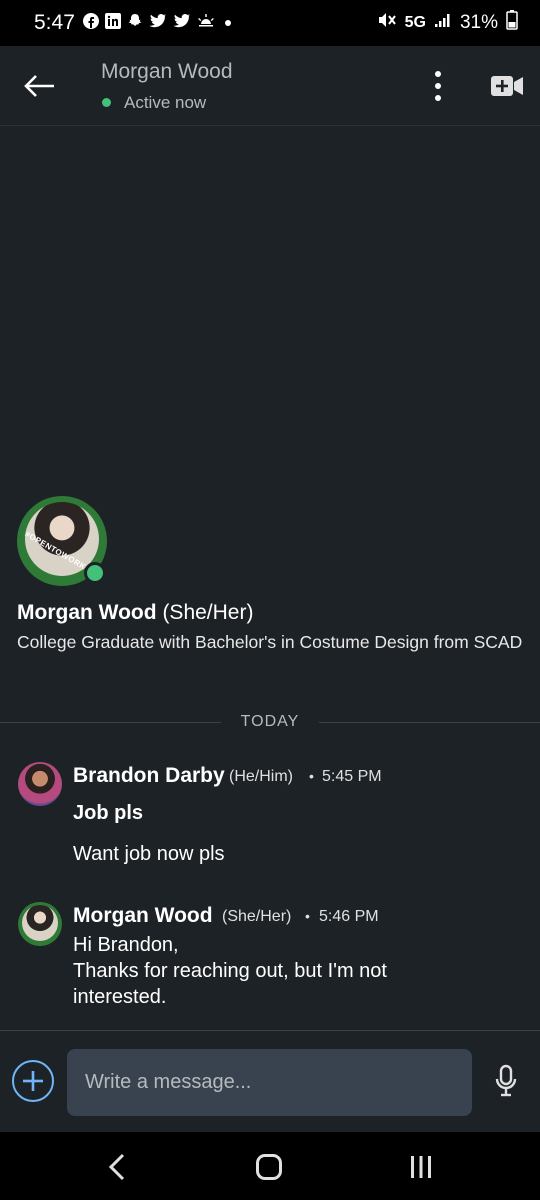  I want to click on message-time: 5:45 PM, so click(352, 776).